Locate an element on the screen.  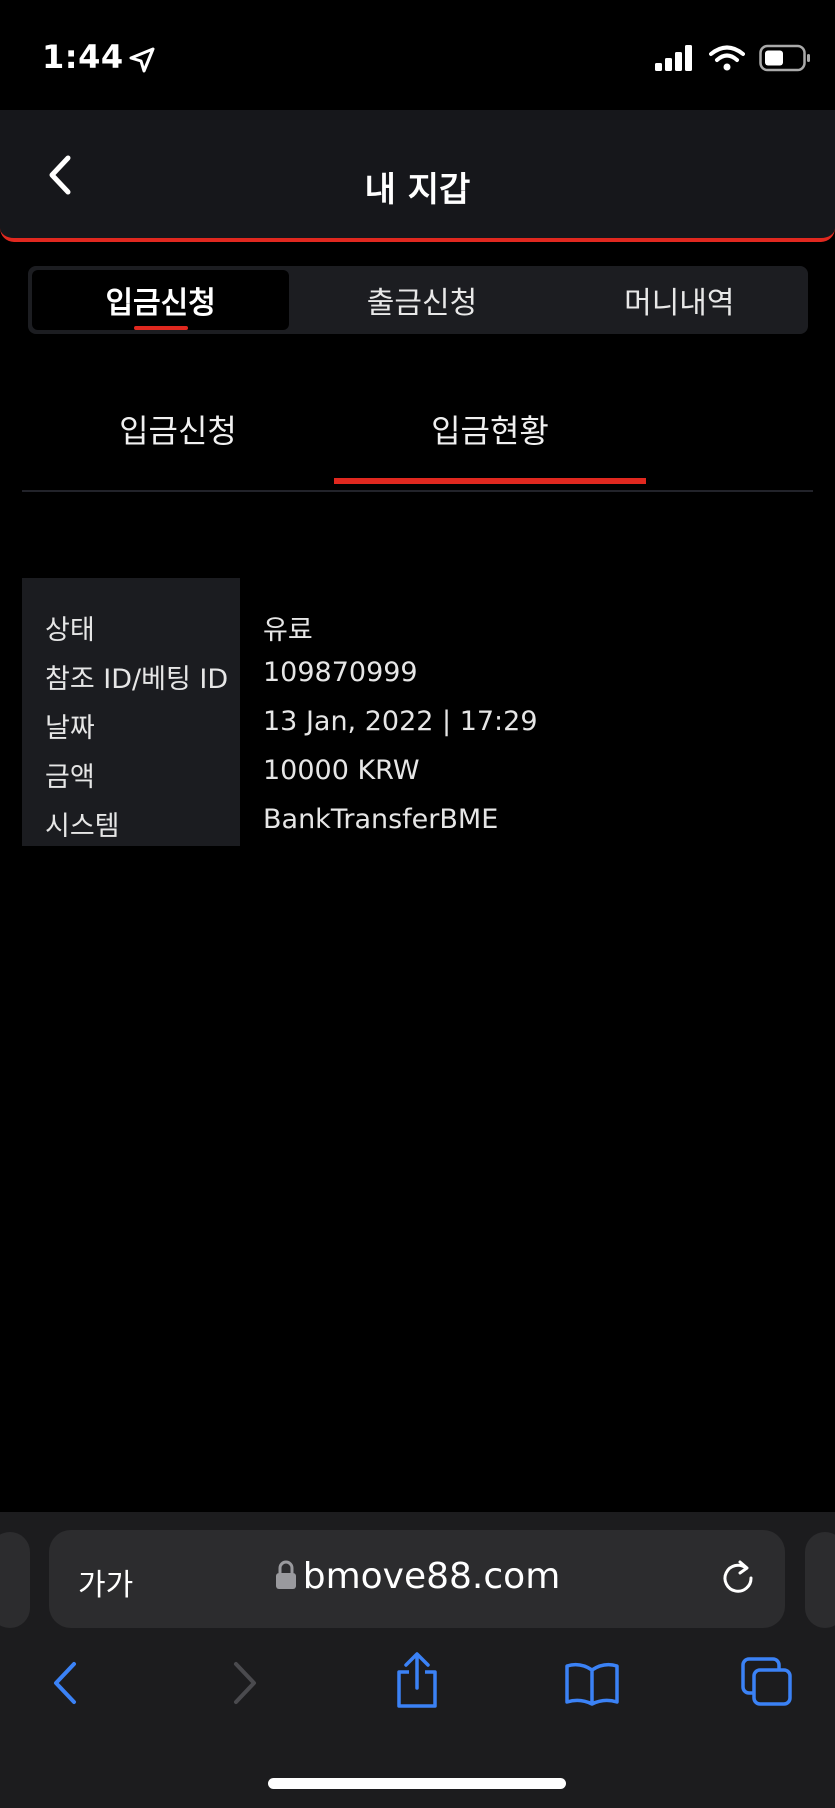
info-value: BankTransferBME is located at coordinates (381, 819).